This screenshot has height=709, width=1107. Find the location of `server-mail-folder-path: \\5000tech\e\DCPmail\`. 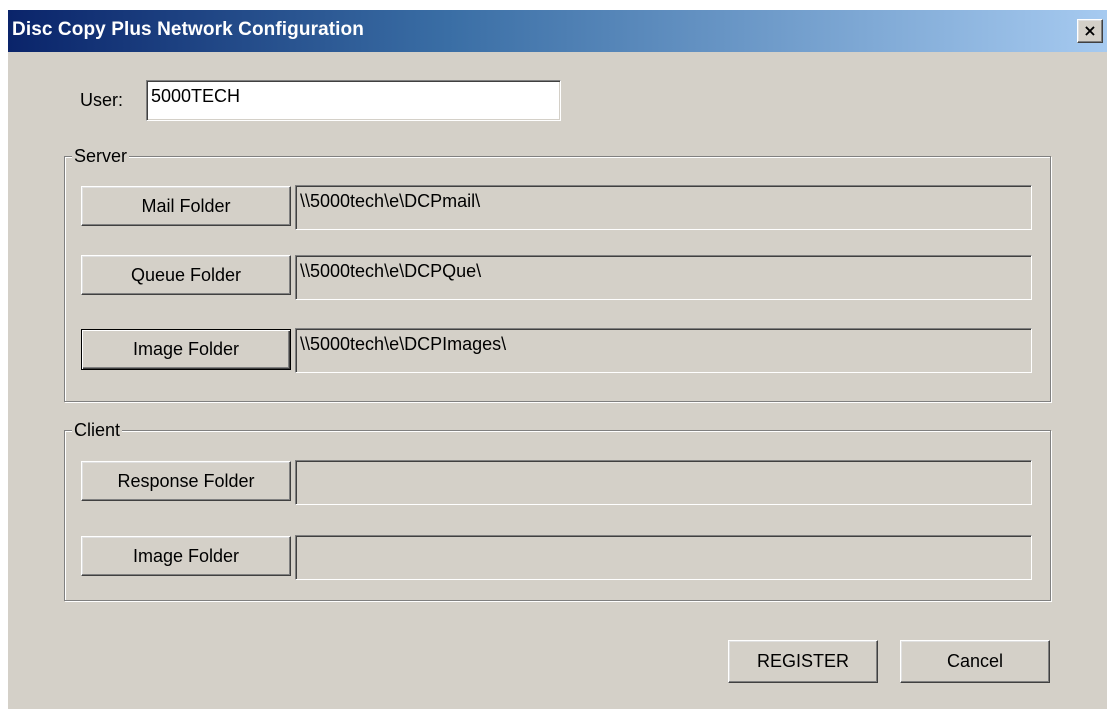

server-mail-folder-path: \\5000tech\e\DCPmail\ is located at coordinates (663, 207).